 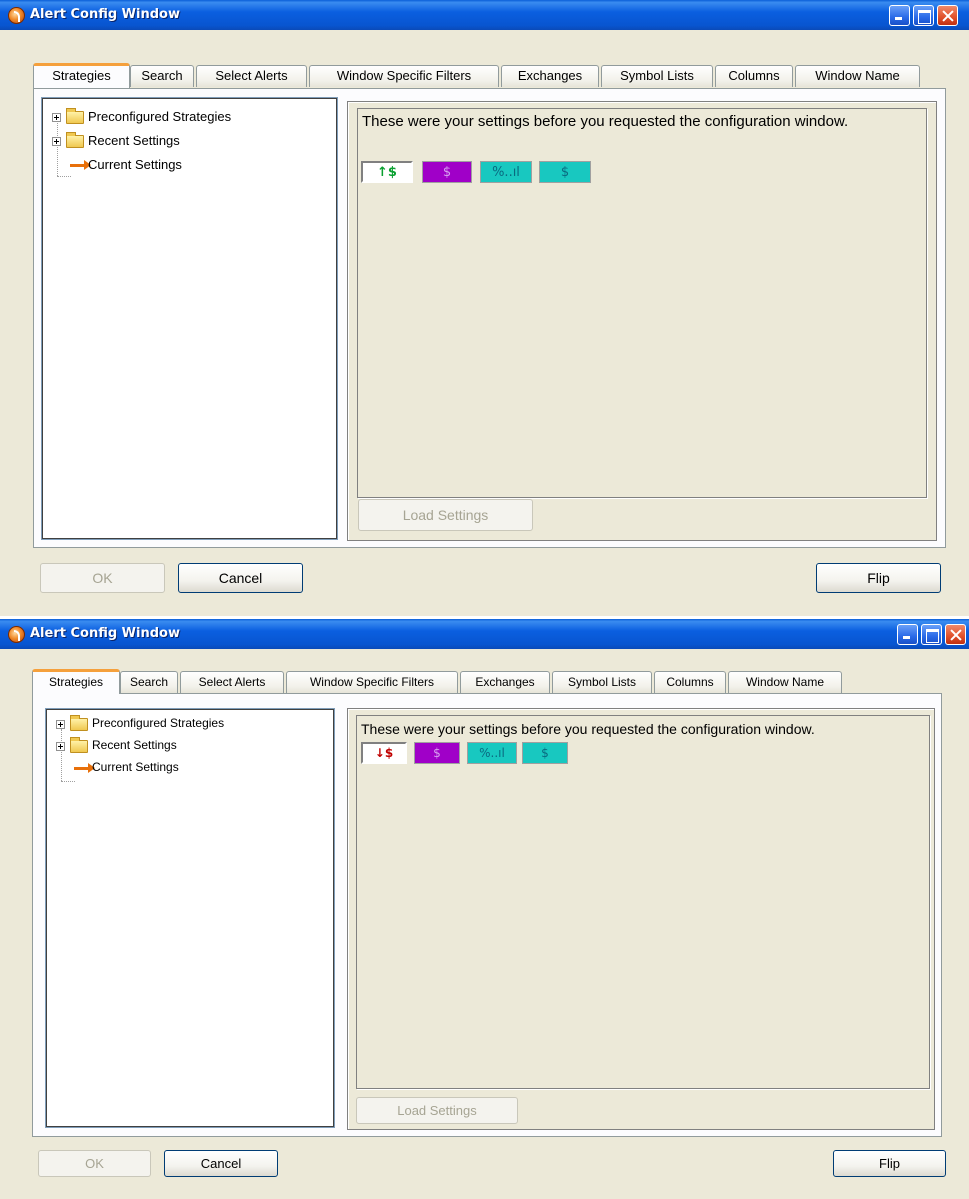 What do you see at coordinates (387, 172) in the screenshot?
I see `new-high-dollar-icon: ↑$` at bounding box center [387, 172].